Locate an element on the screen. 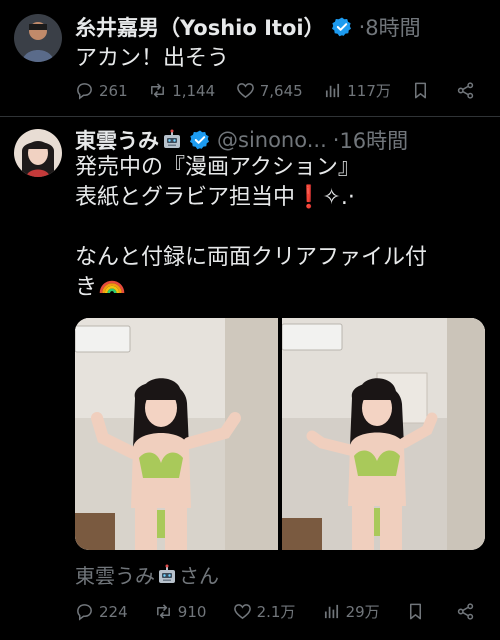  tweet-text: アカン！出そう is located at coordinates (152, 58).